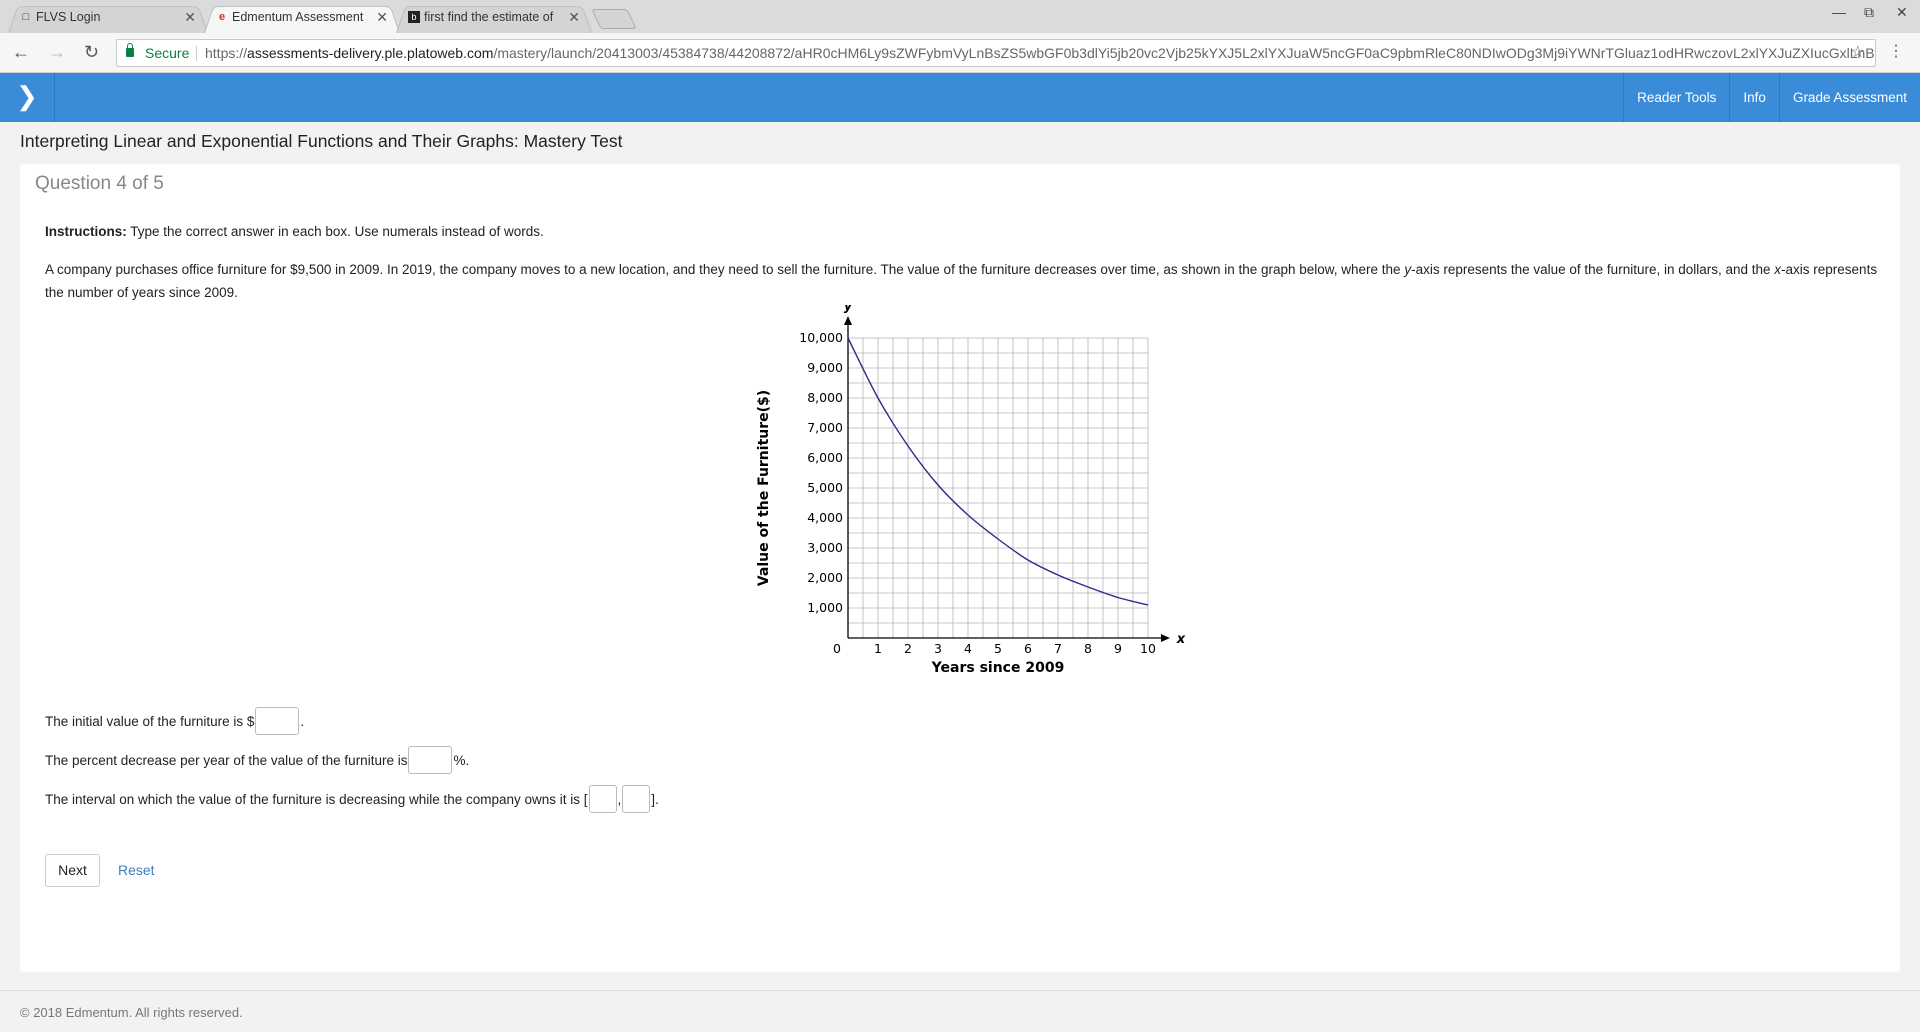 The width and height of the screenshot is (1920, 1032). What do you see at coordinates (1849, 97) in the screenshot?
I see `grade-assessment-button: Grade Assessment` at bounding box center [1849, 97].